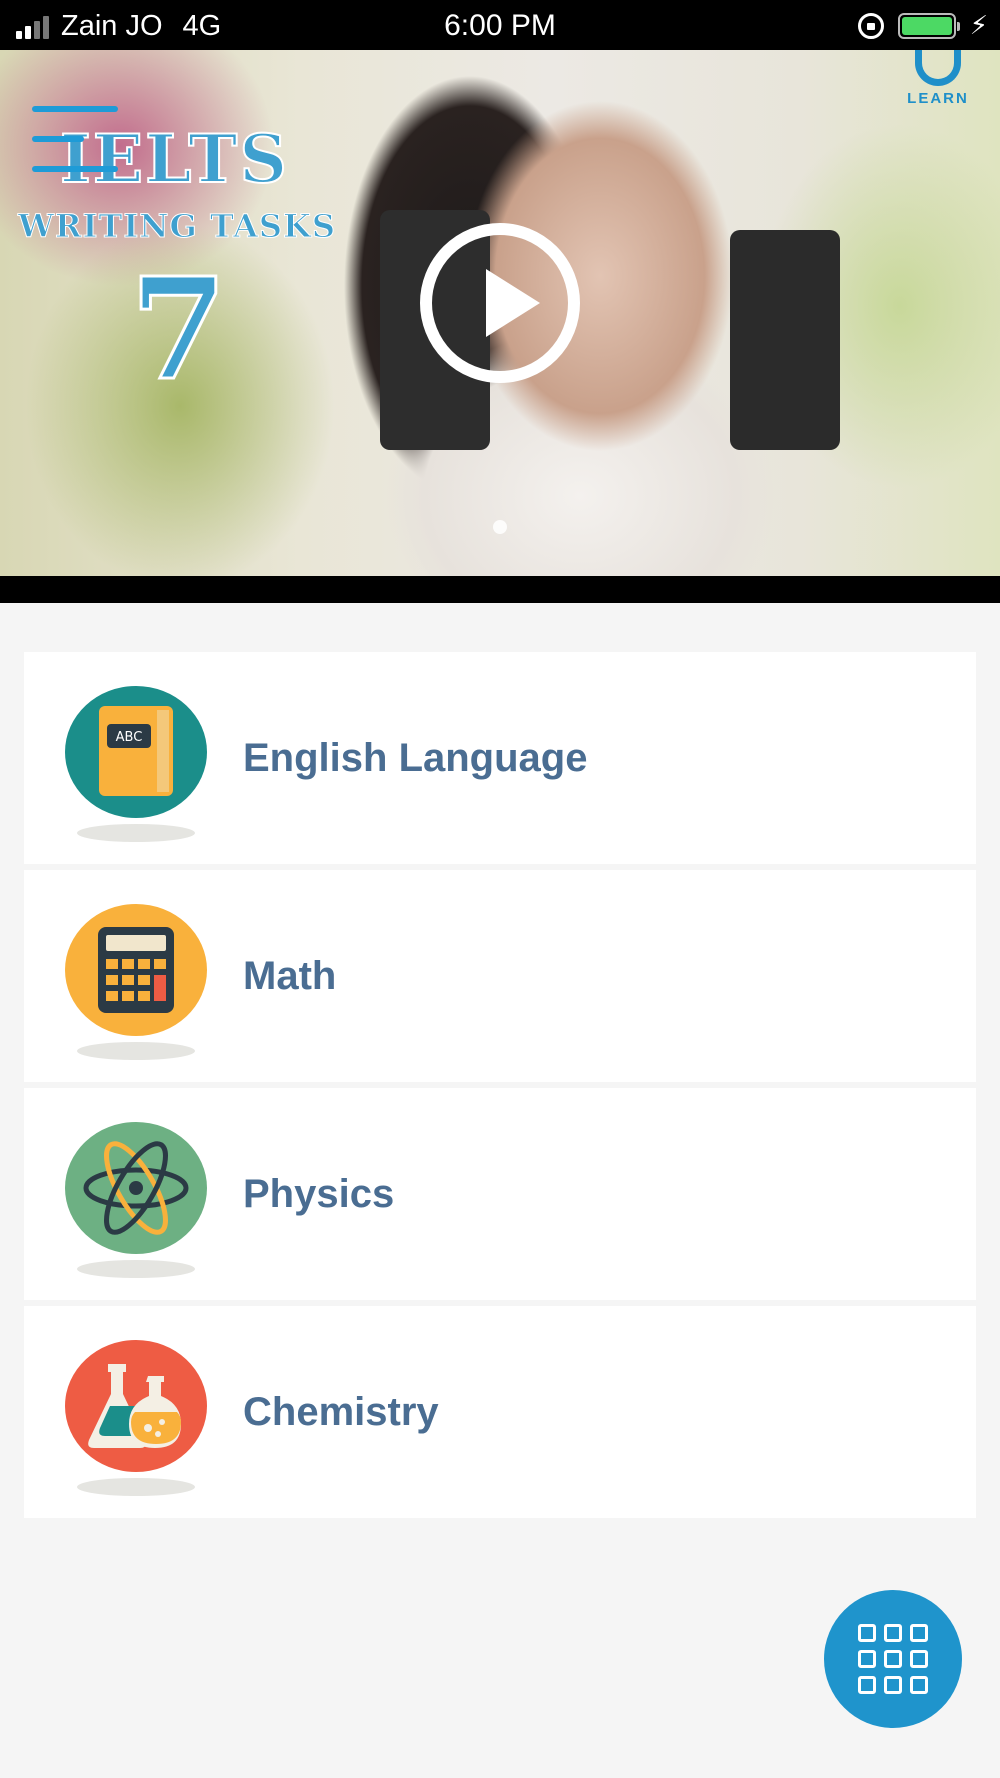 This screenshot has width=1000, height=1778. Describe the element at coordinates (870, 25) in the screenshot. I see `rotation-lock-icon` at that location.